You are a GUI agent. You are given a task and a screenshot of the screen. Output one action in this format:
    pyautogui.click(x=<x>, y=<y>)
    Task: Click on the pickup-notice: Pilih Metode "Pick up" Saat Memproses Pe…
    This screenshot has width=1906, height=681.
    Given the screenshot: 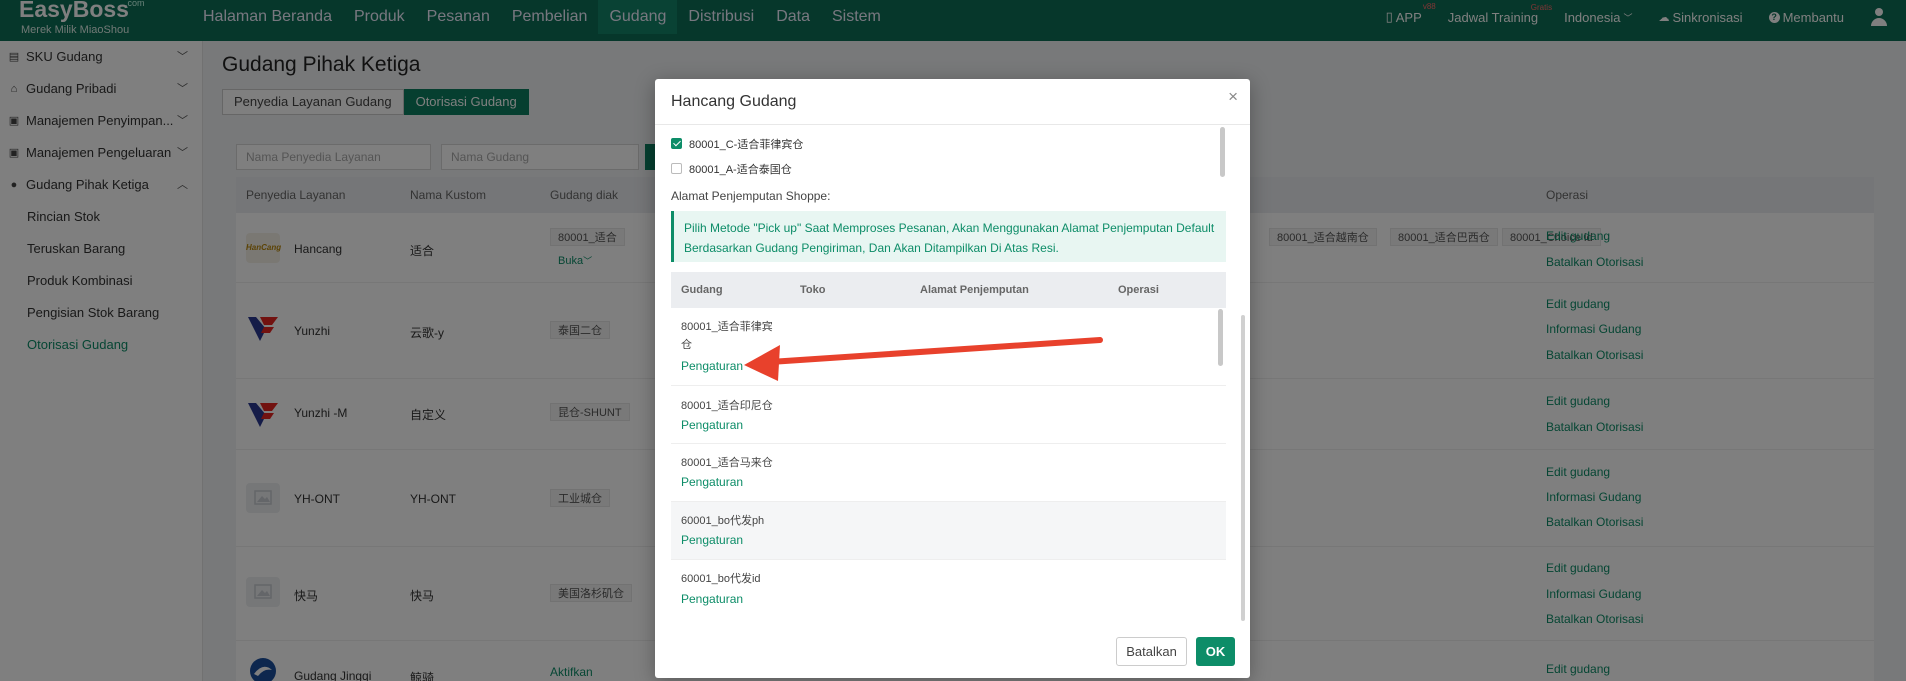 What is the action you would take?
    pyautogui.click(x=948, y=236)
    